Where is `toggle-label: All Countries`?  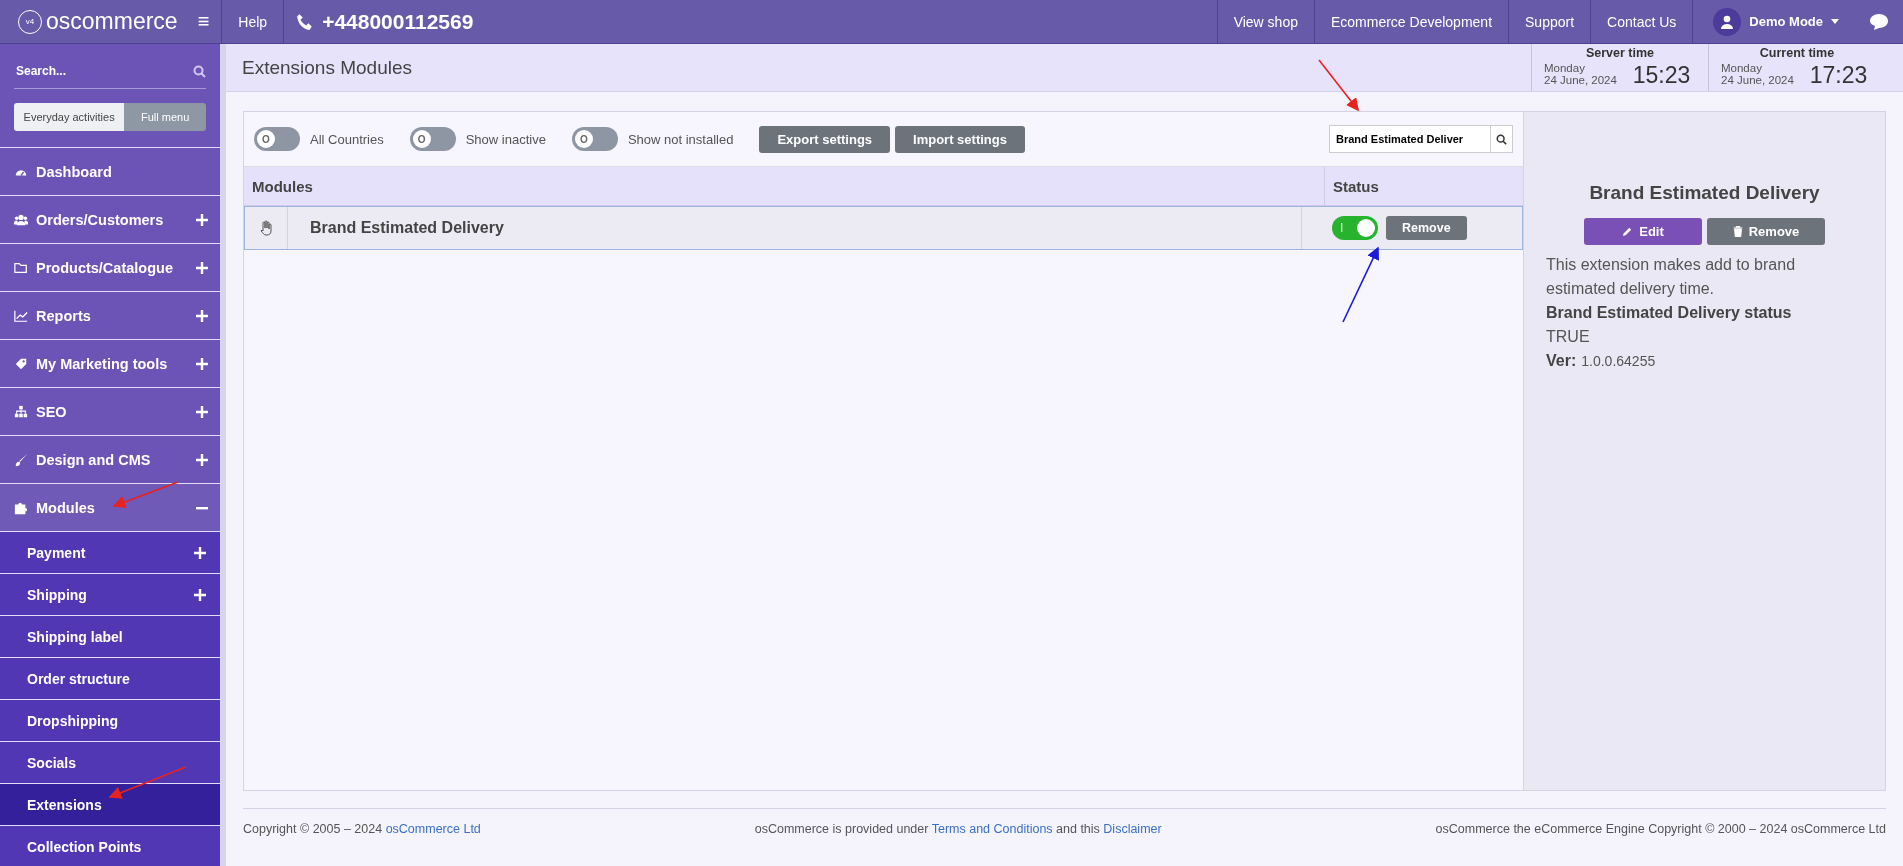
toggle-label: All Countries is located at coordinates (347, 139).